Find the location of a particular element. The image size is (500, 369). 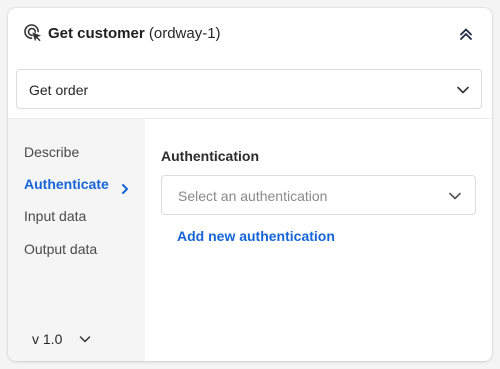

authentication-select: Select an authentication is located at coordinates (318, 195).